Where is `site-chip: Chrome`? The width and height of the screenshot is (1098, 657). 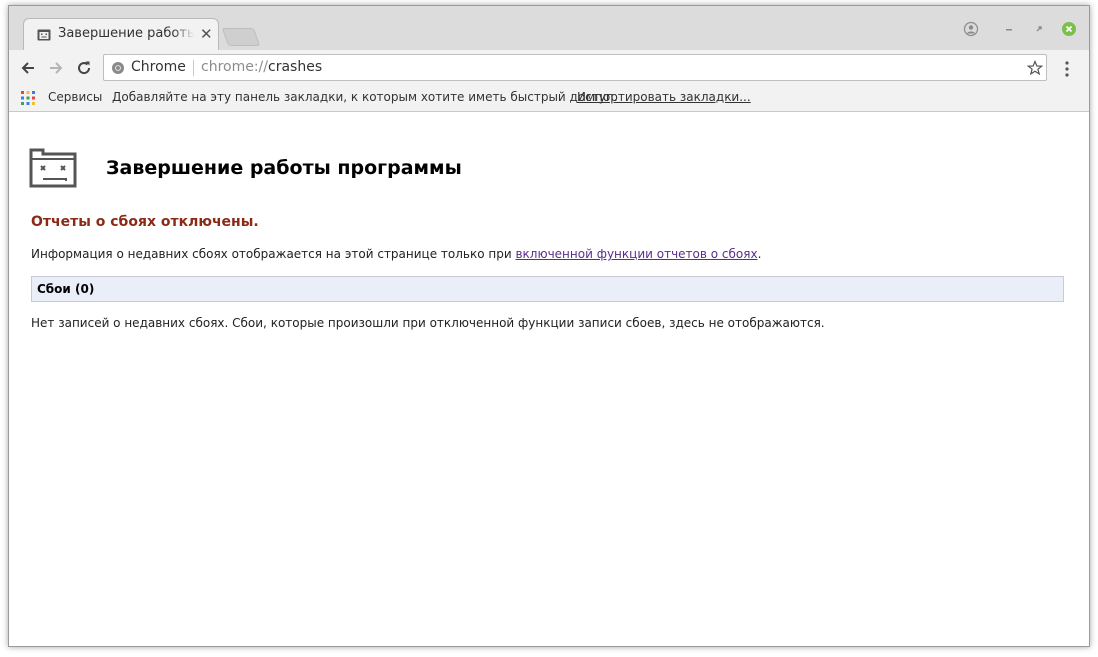 site-chip: Chrome is located at coordinates (158, 67).